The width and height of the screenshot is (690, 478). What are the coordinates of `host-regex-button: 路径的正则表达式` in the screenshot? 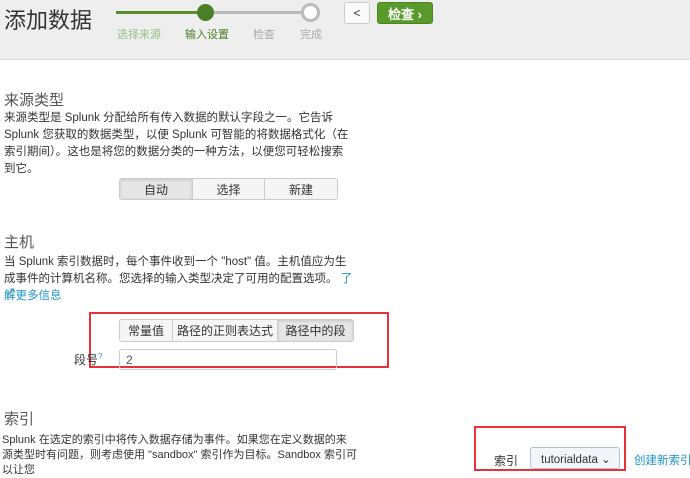 It's located at (225, 330).